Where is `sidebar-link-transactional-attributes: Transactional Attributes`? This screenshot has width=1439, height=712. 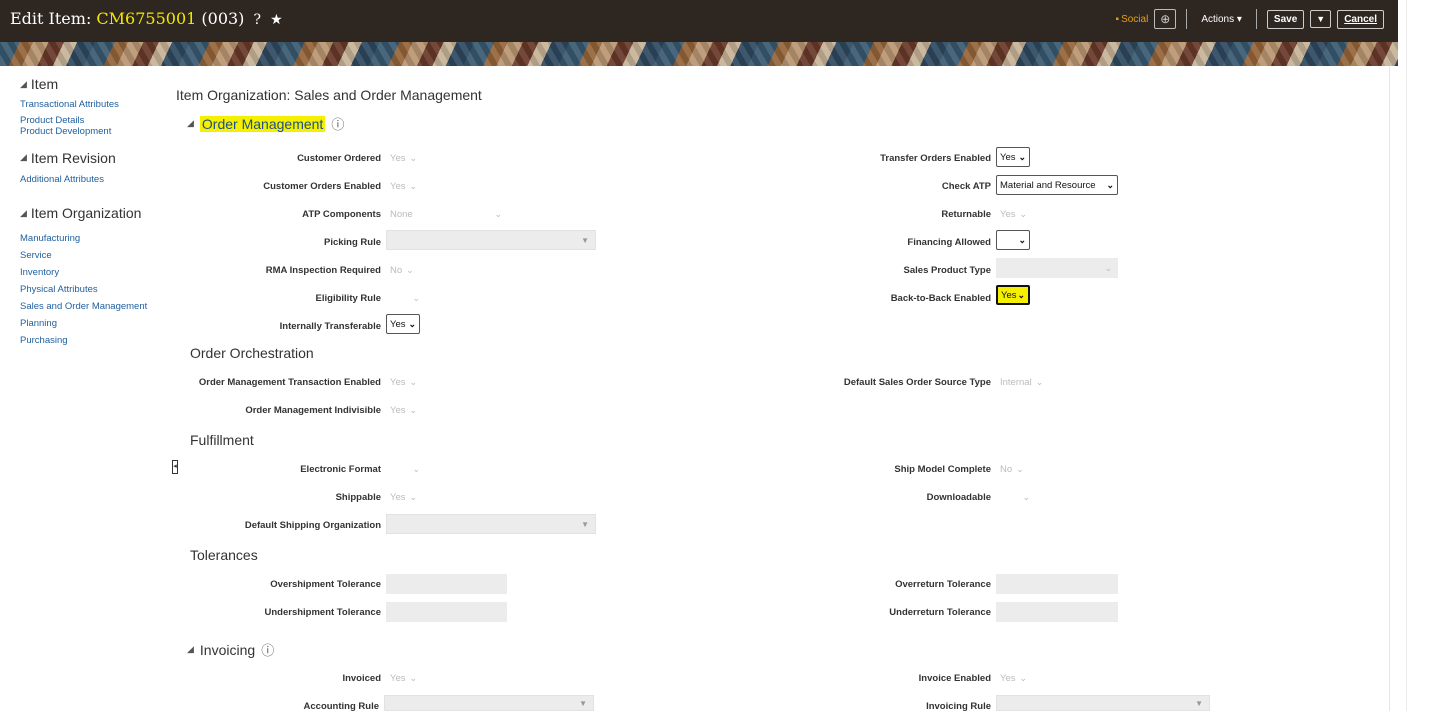
sidebar-link-transactional-attributes: Transactional Attributes is located at coordinates (95, 105).